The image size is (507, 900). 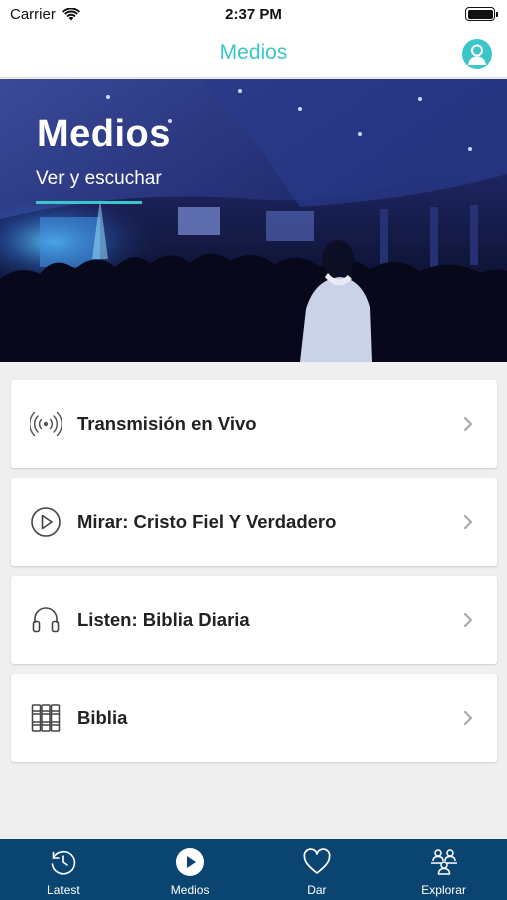 I want to click on hero-underline, so click(x=89, y=202).